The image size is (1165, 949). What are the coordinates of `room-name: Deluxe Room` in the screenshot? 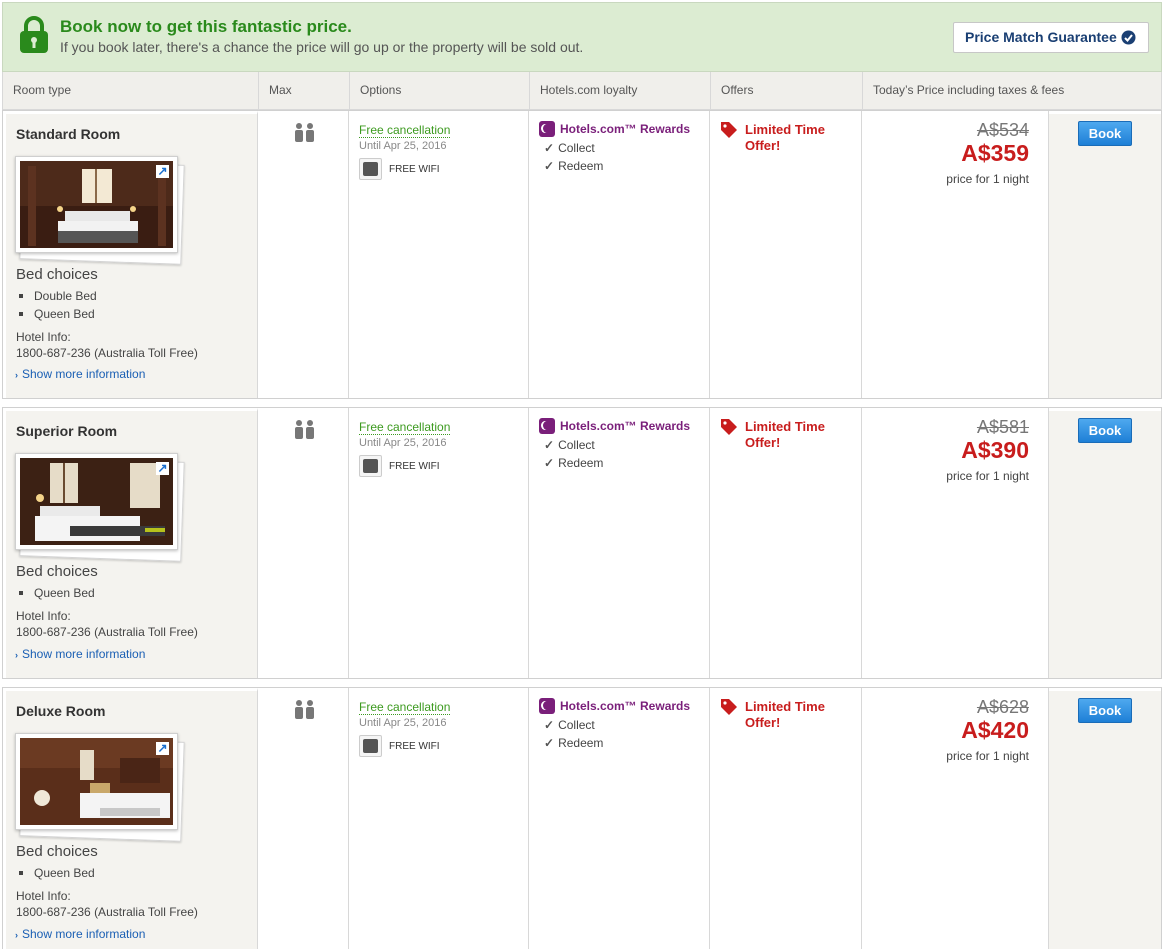 It's located at (61, 711).